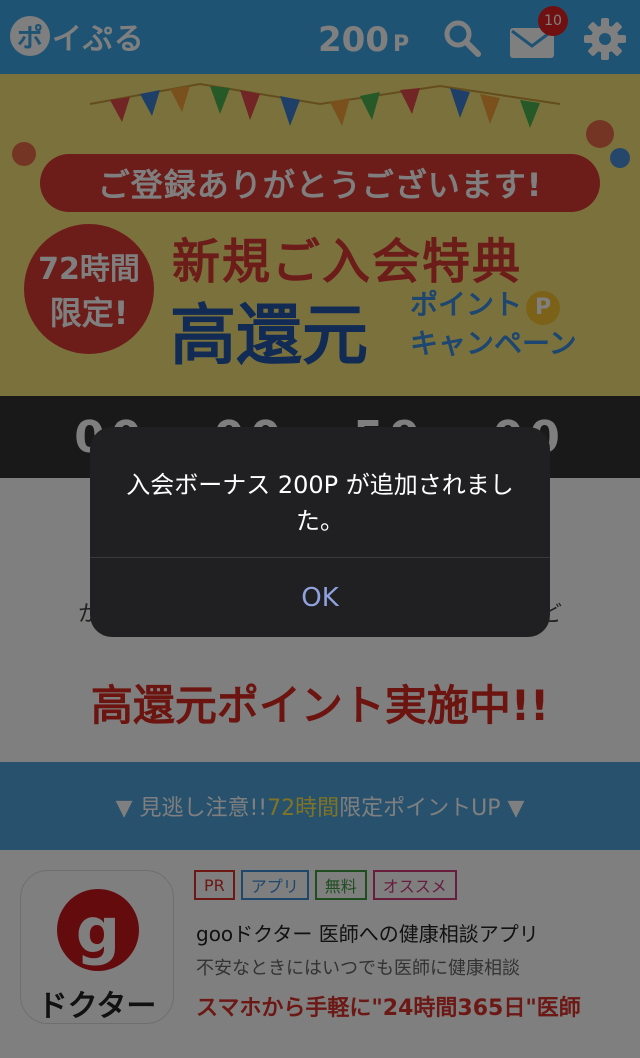  I want to click on alert-dialog: 入会ボーナス 200P が追加されました。 OK, so click(320, 532).